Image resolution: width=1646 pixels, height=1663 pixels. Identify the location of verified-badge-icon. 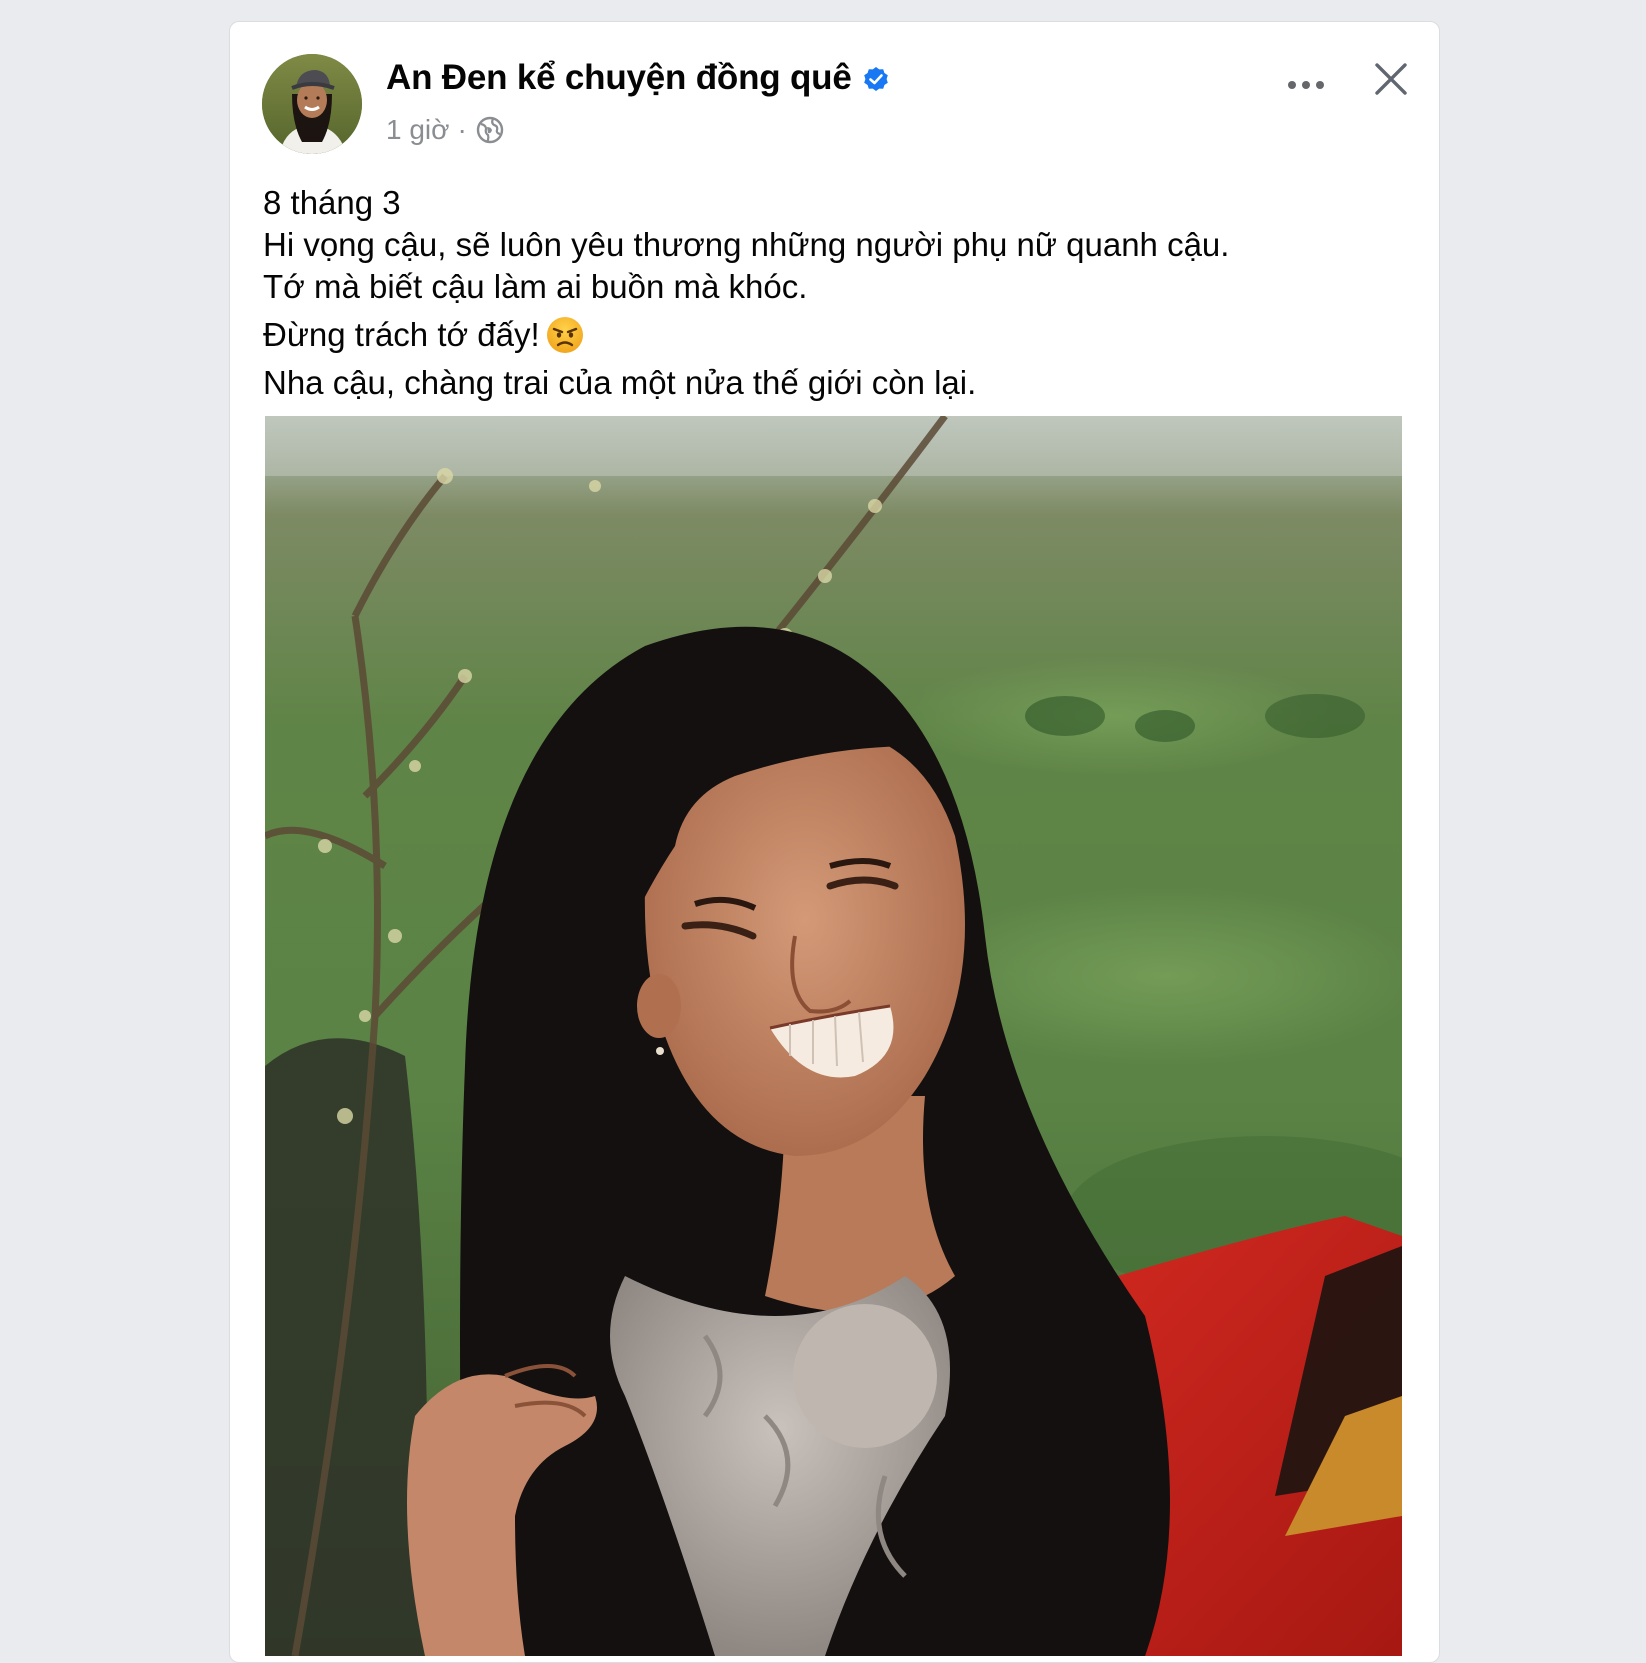
(876, 80).